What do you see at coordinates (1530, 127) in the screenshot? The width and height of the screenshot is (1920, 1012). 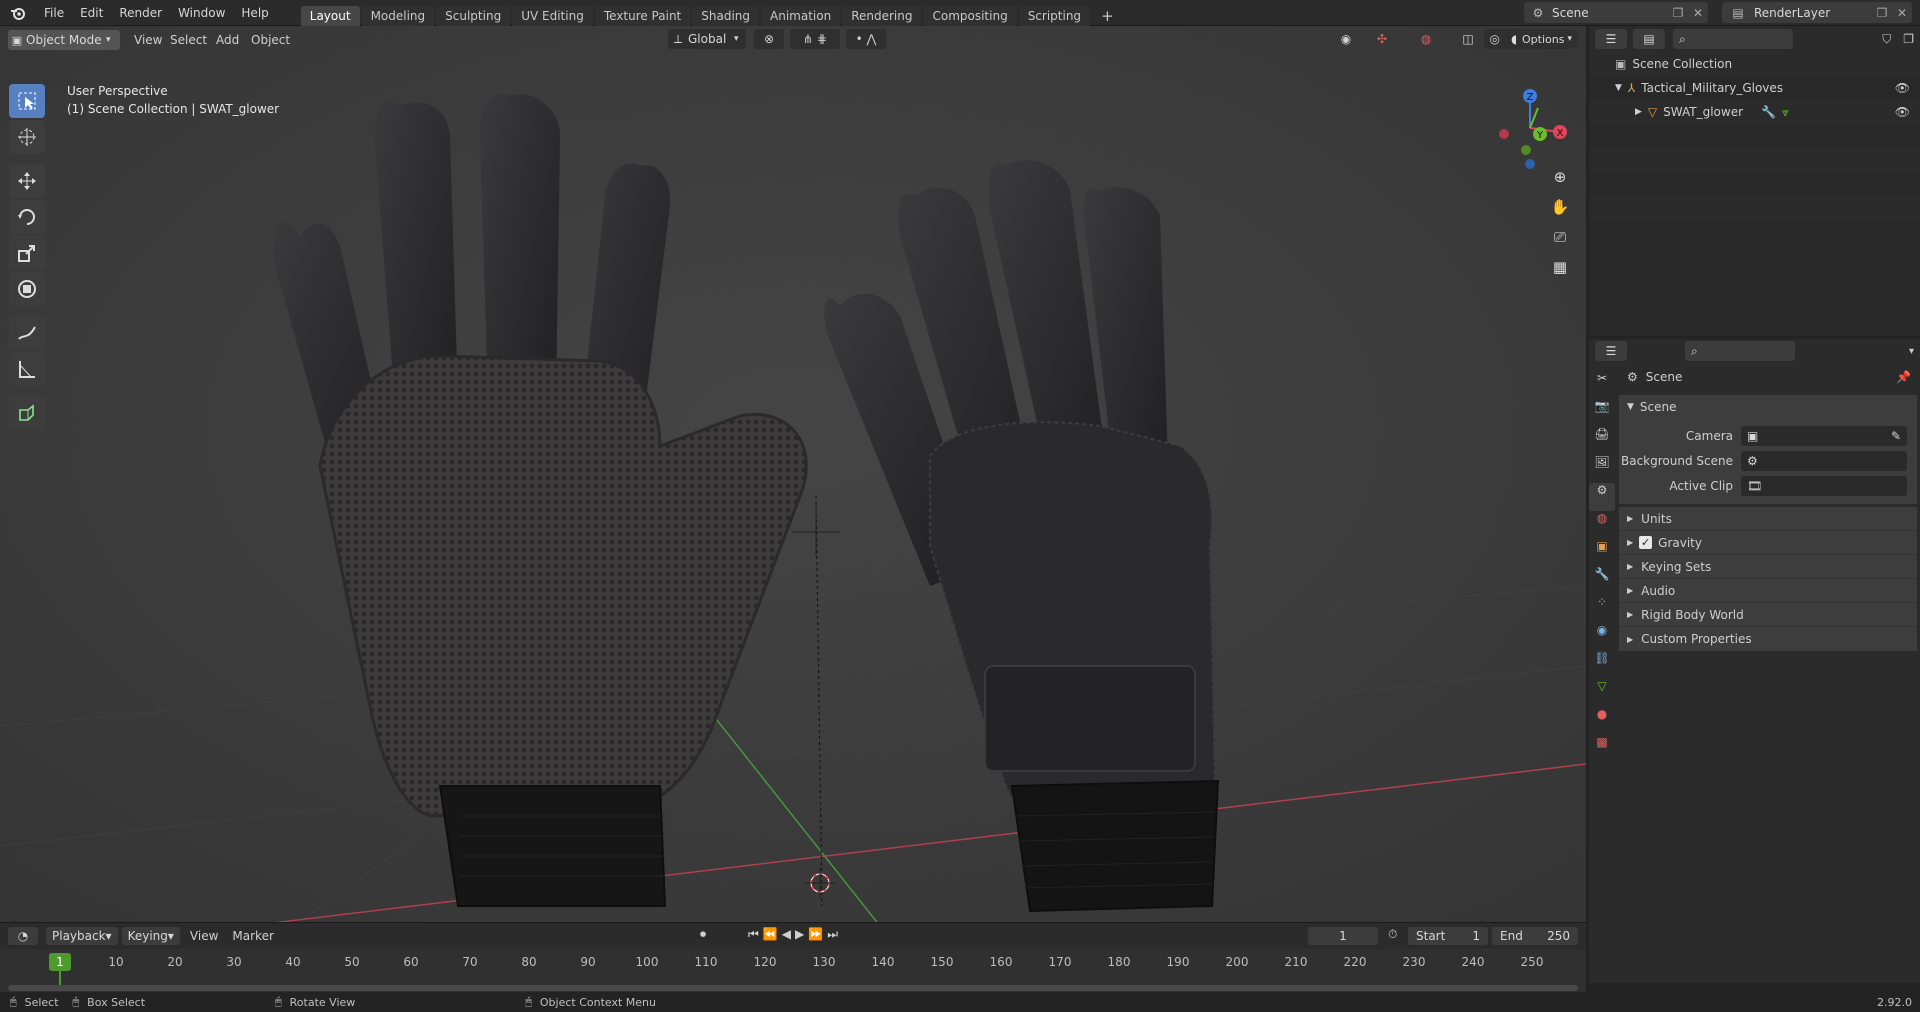 I see `navigation-gizmo: Z X Y` at bounding box center [1530, 127].